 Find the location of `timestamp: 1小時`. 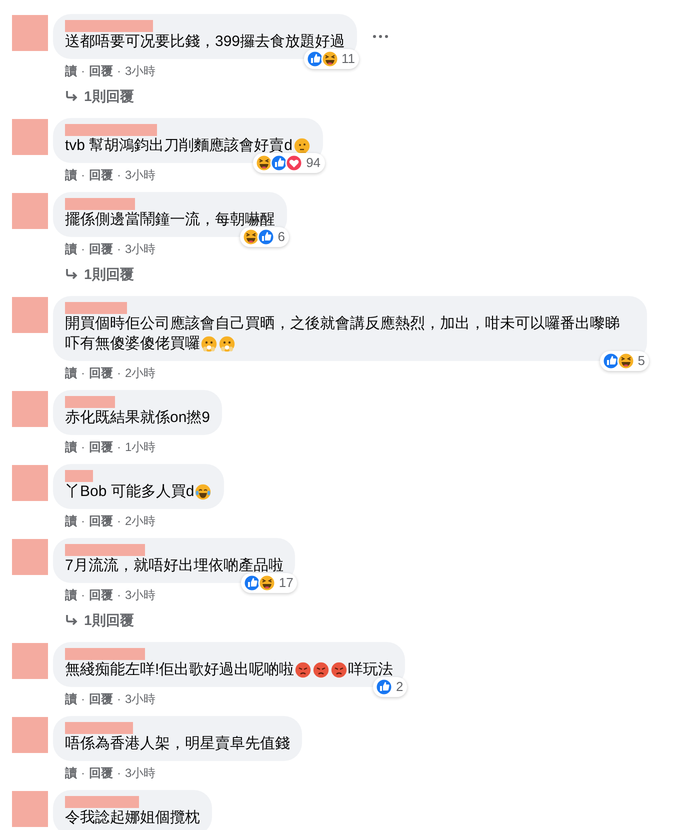

timestamp: 1小時 is located at coordinates (140, 447).